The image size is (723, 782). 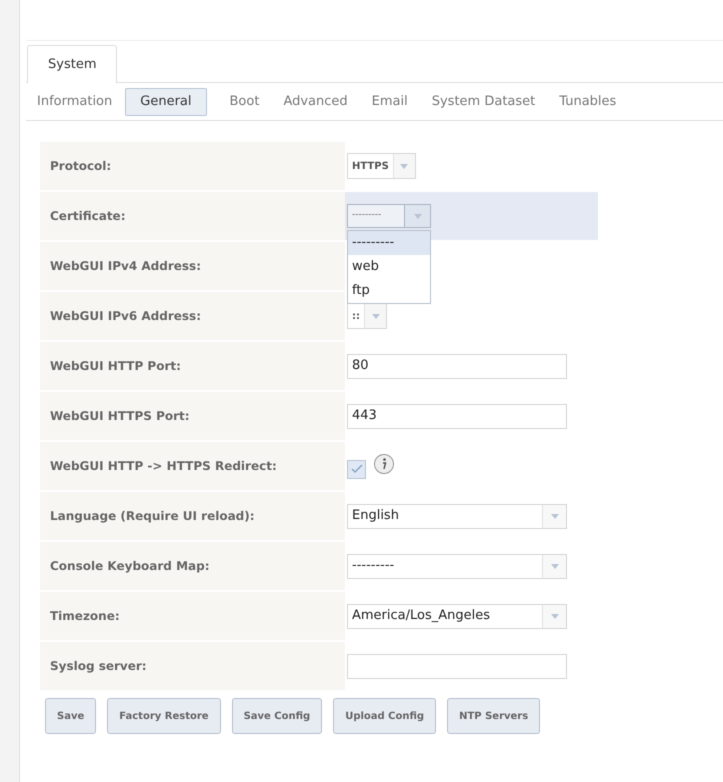 I want to click on tab: System, so click(x=72, y=64).